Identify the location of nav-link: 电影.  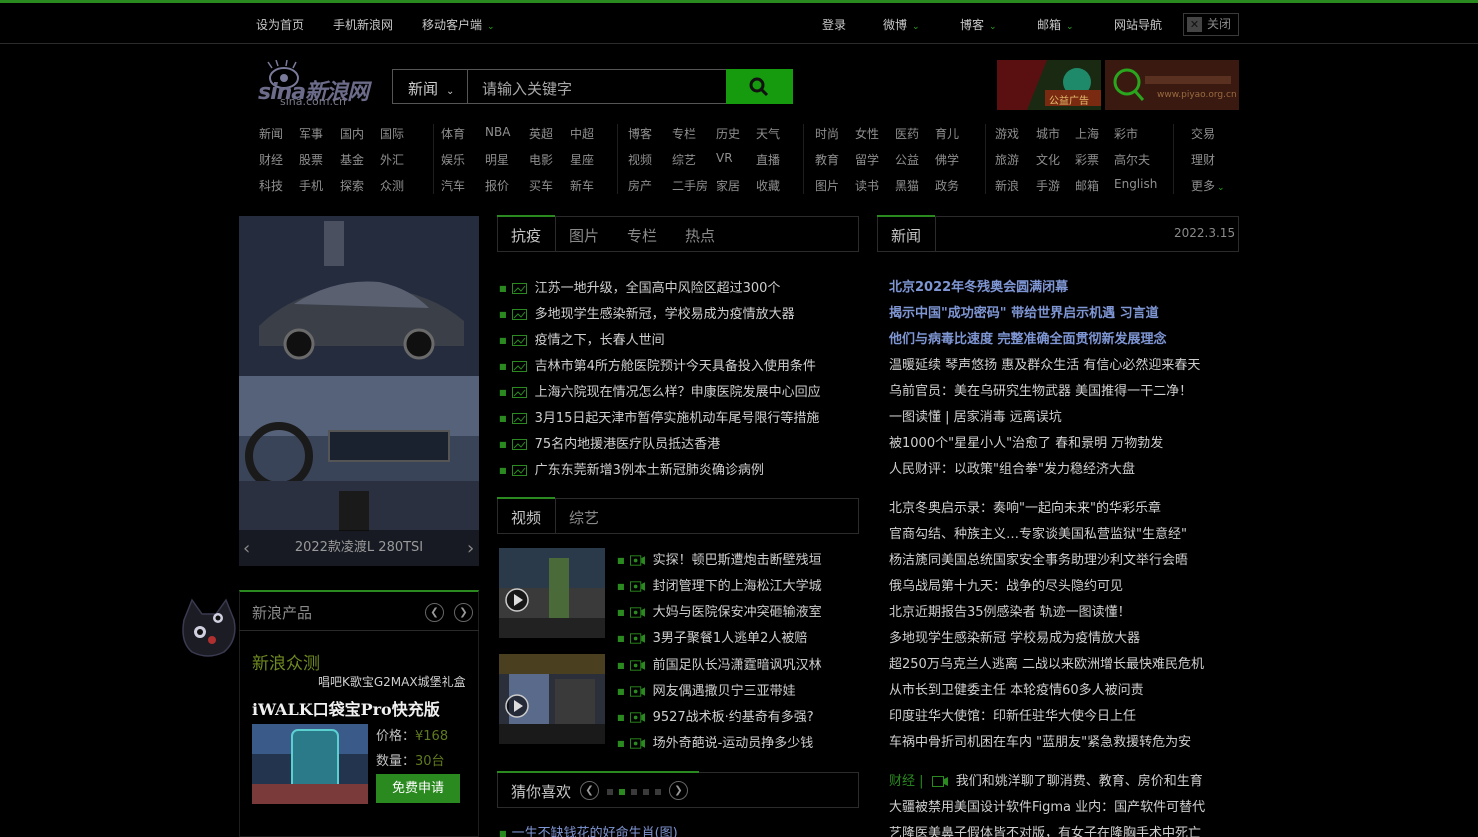
(541, 159).